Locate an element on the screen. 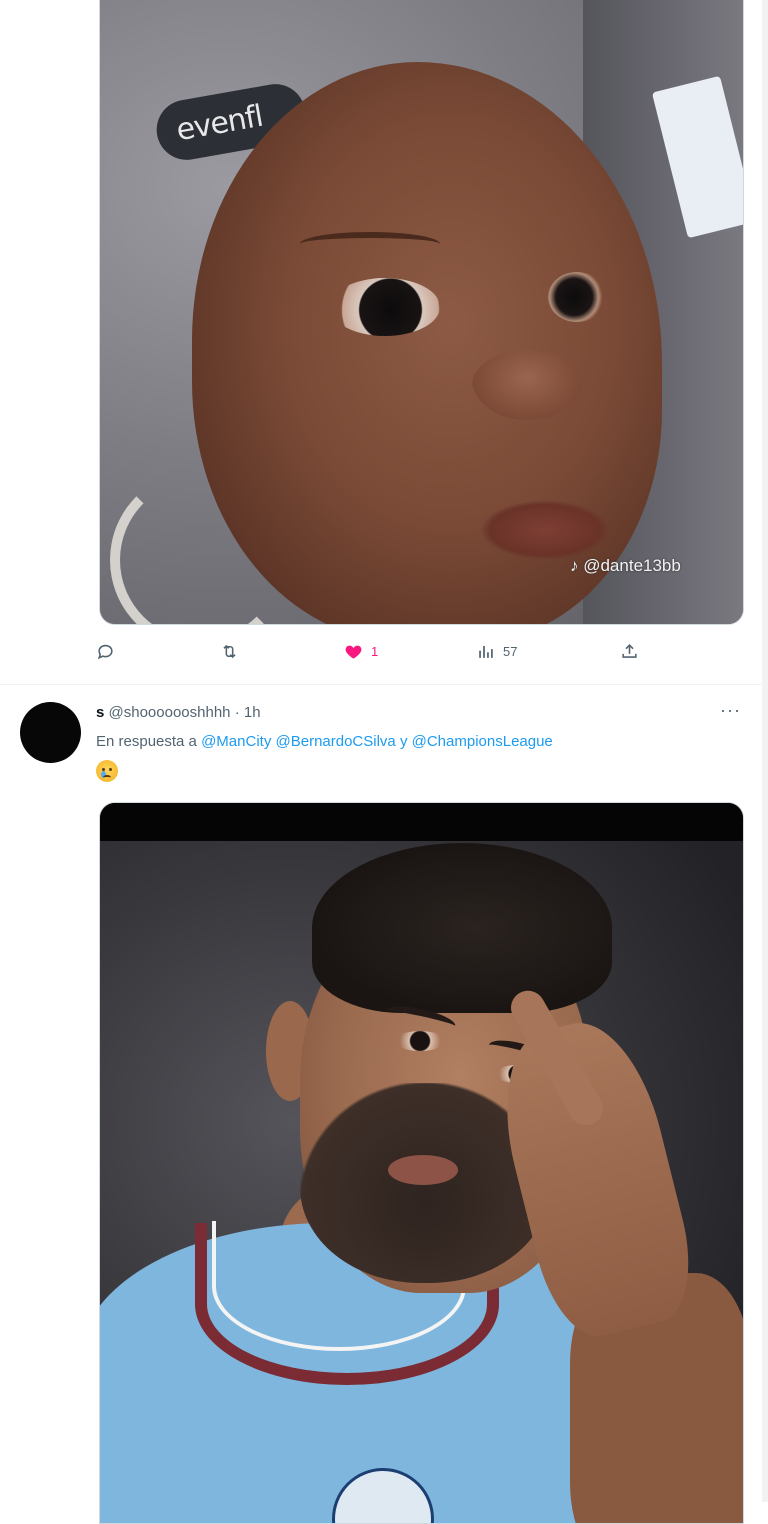 Image resolution: width=768 pixels, height=1524 pixels. more-options-icon: ··· is located at coordinates (730, 710).